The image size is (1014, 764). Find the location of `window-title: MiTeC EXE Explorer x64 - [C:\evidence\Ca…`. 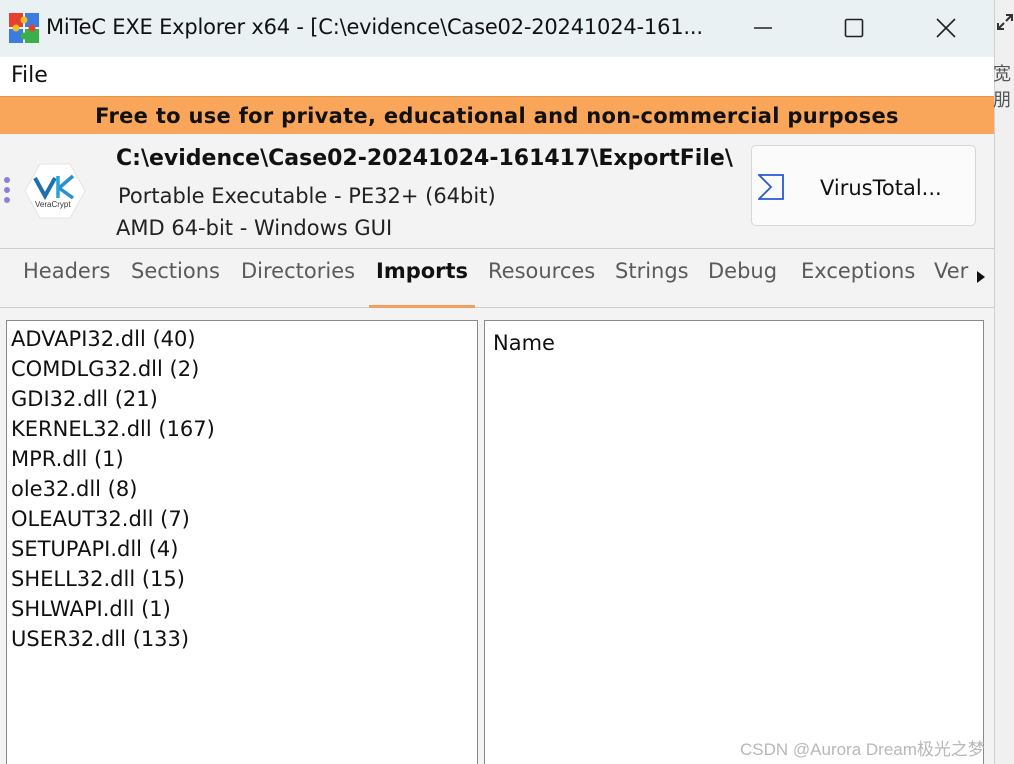

window-title: MiTeC EXE Explorer x64 - [C:\evidence\Ca… is located at coordinates (374, 27).